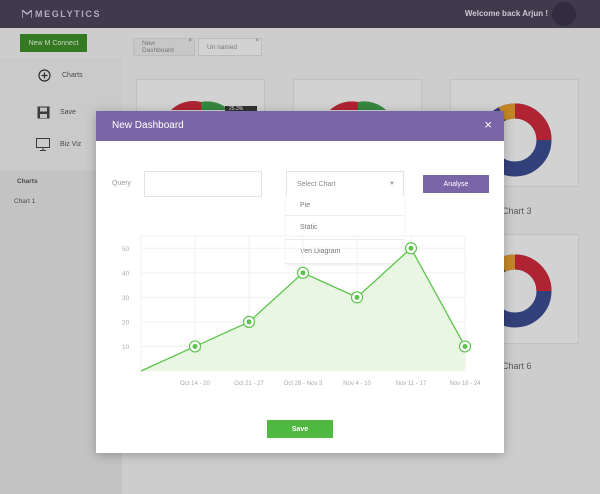  What do you see at coordinates (345, 206) in the screenshot?
I see `dropdown-option-pie: Pie` at bounding box center [345, 206].